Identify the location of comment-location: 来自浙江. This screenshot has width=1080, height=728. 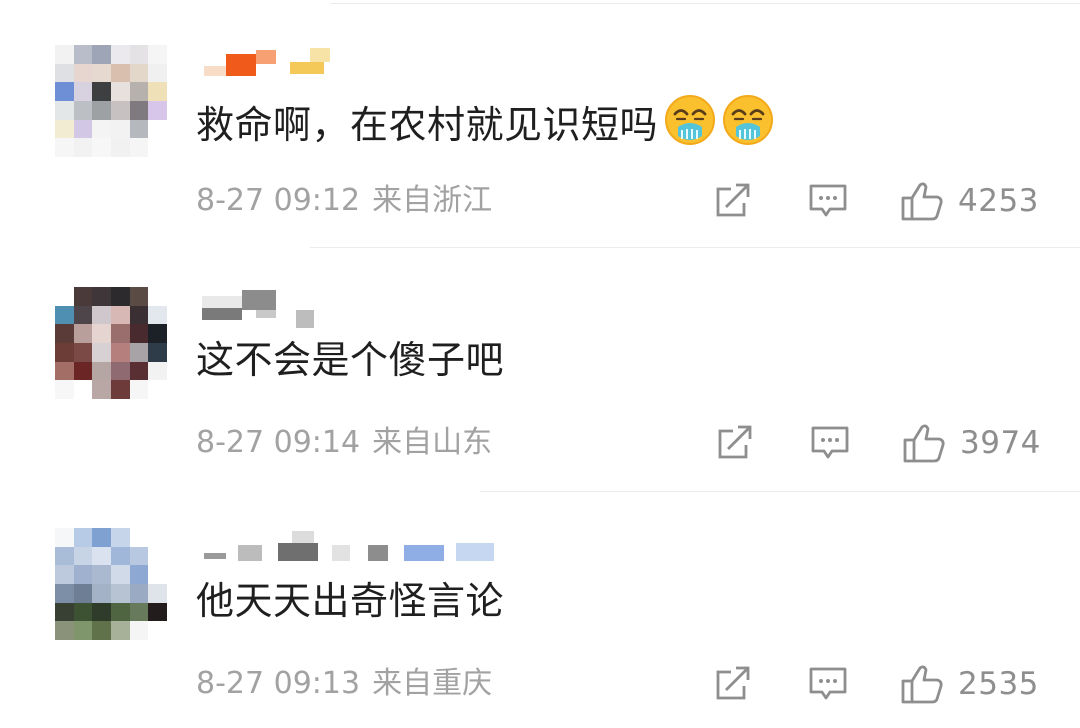
(432, 200).